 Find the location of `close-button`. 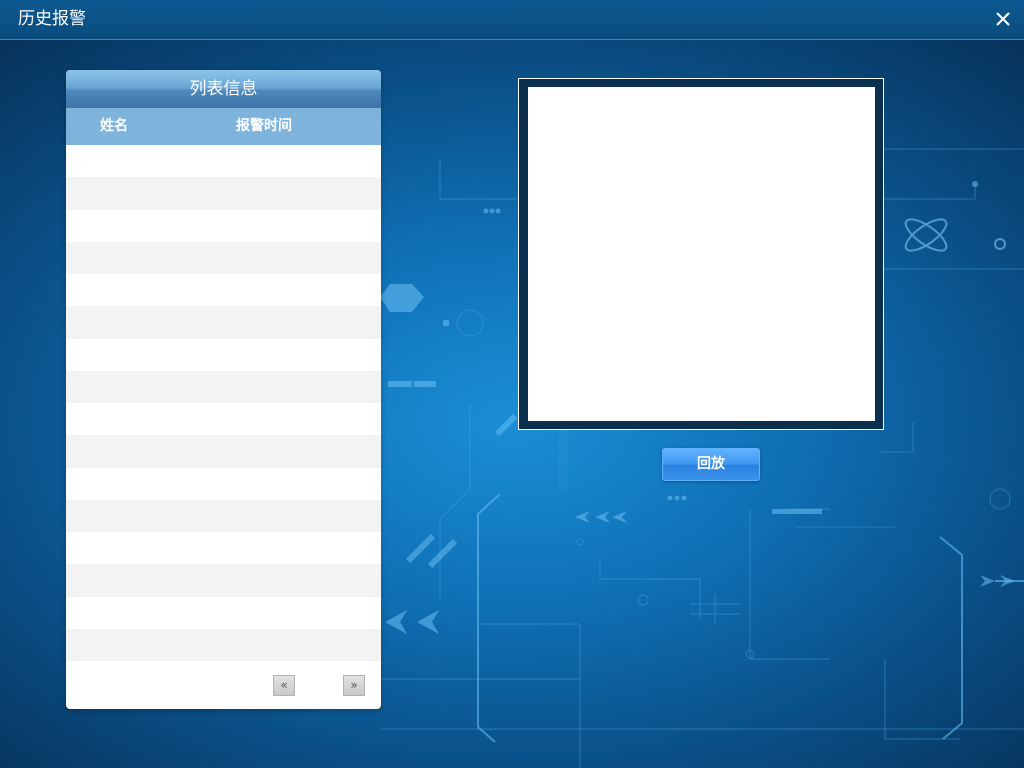

close-button is located at coordinates (1003, 19).